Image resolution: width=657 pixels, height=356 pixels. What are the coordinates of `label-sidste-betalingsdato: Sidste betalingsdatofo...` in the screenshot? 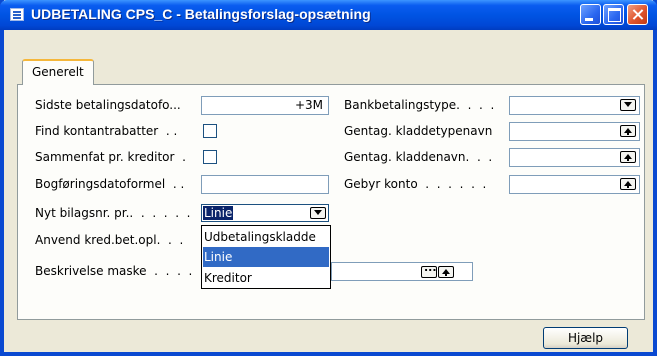 It's located at (108, 105).